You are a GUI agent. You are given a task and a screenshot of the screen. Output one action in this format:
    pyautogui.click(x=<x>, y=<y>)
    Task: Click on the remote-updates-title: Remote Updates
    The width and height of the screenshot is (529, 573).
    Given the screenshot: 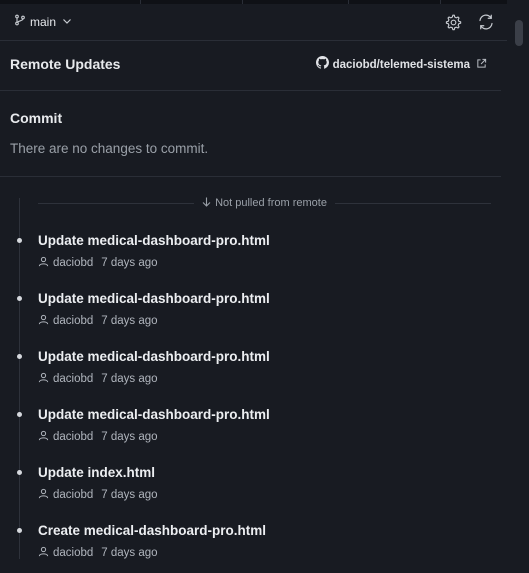 What is the action you would take?
    pyautogui.click(x=65, y=64)
    